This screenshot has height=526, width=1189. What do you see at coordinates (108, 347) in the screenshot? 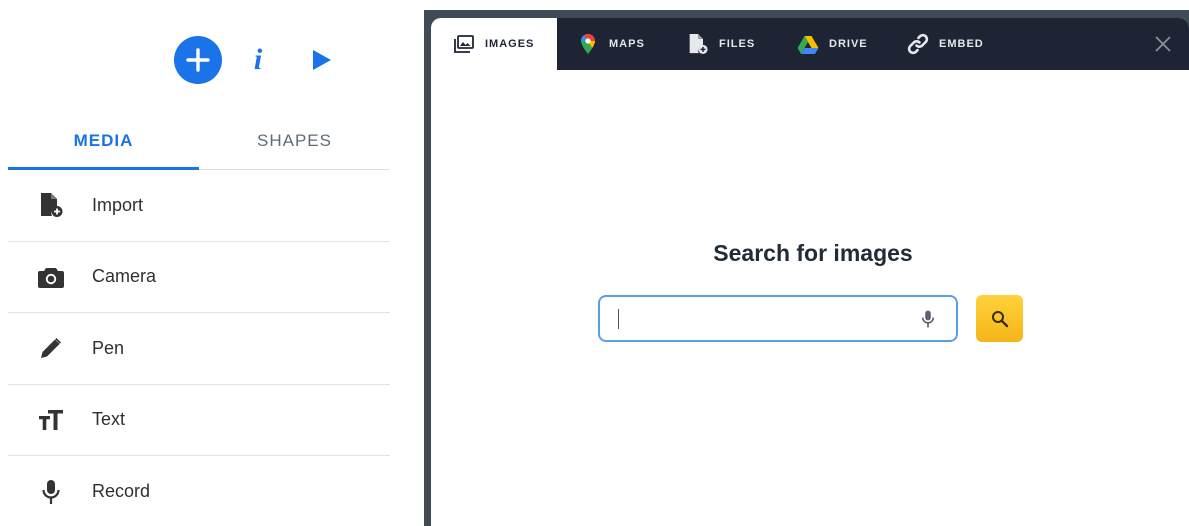
I see `media-item-label: Pen` at bounding box center [108, 347].